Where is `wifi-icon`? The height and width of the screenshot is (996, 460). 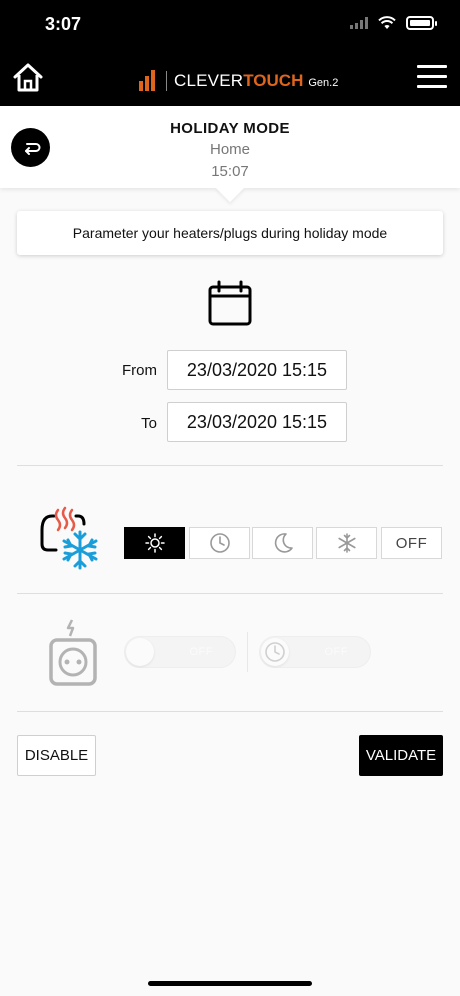
wifi-icon is located at coordinates (387, 22).